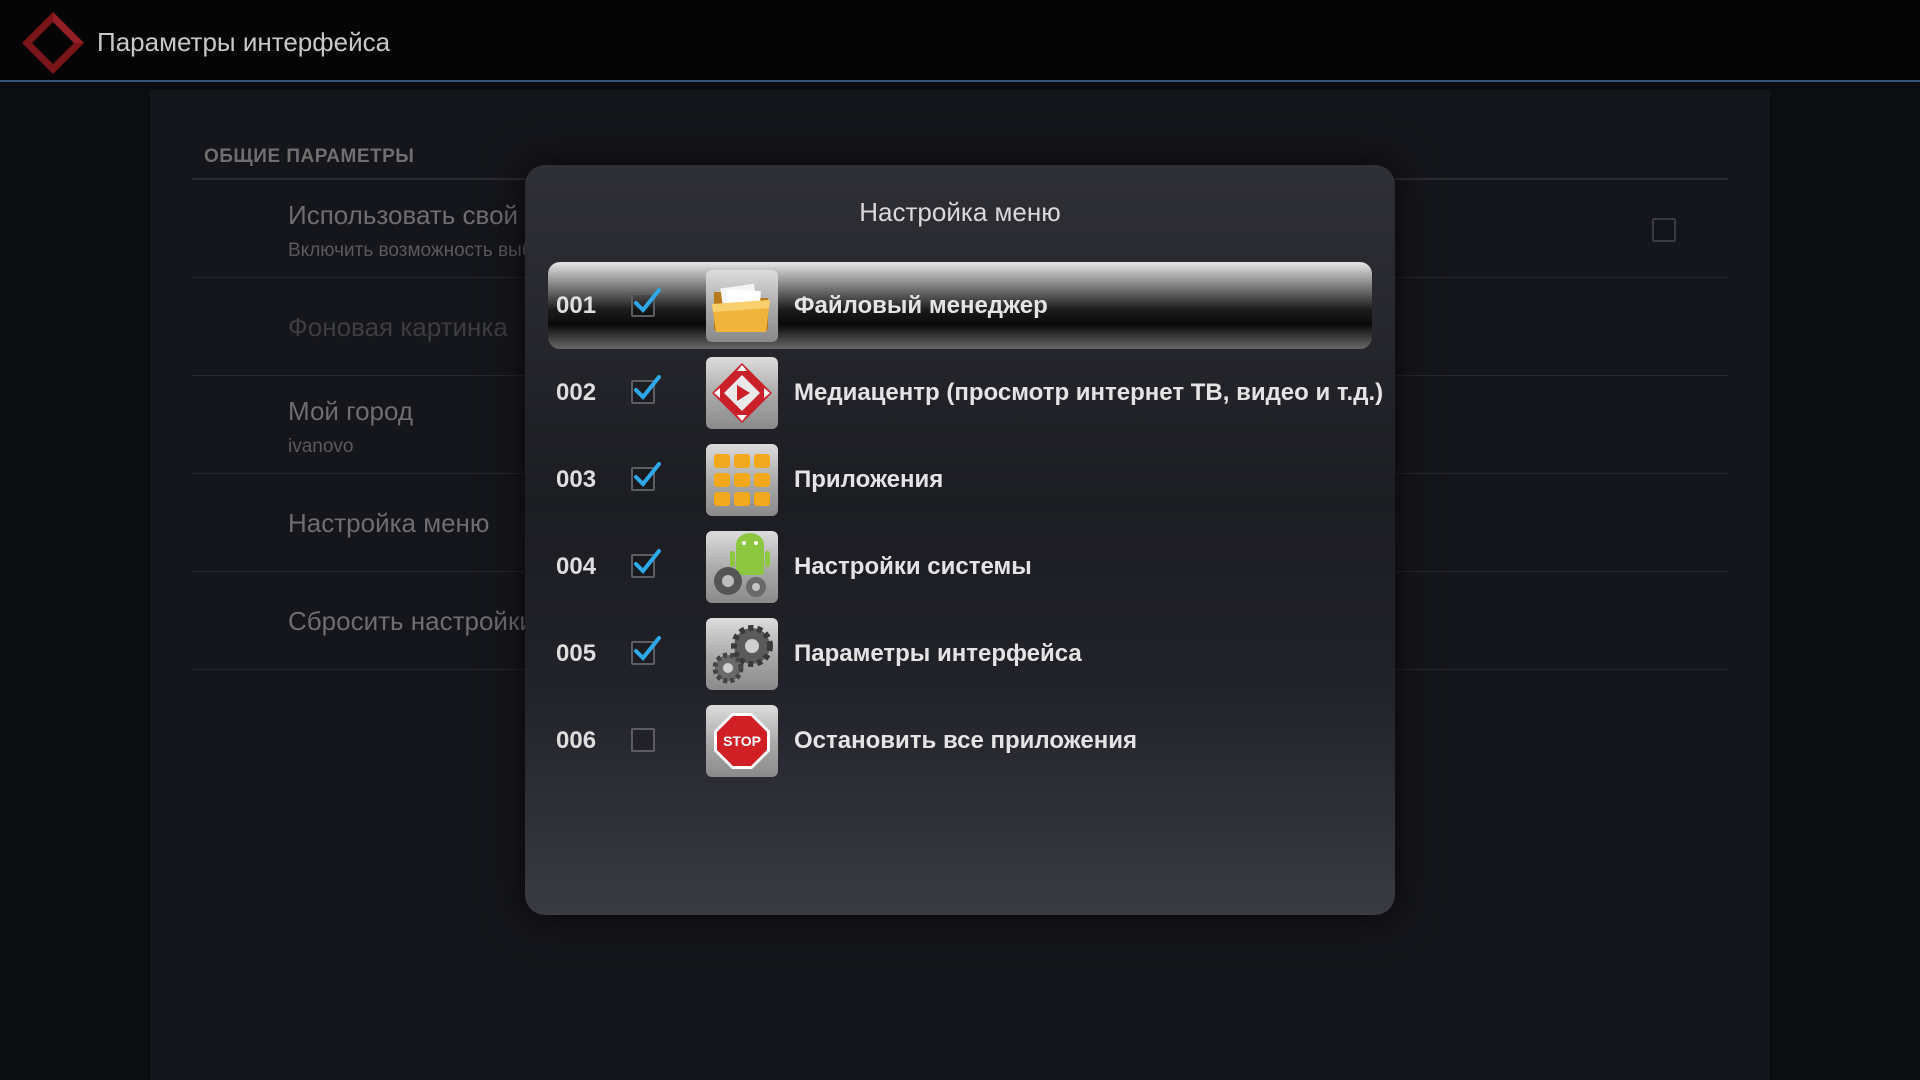 The width and height of the screenshot is (1920, 1080). I want to click on pref-title: Настройка меню, so click(389, 523).